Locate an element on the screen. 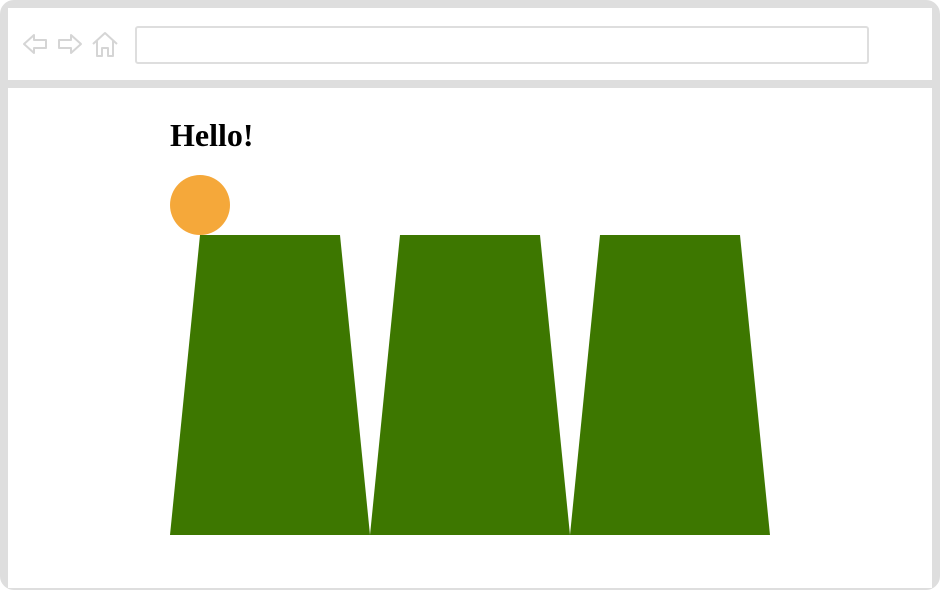 This screenshot has height=590, width=940. home-icon is located at coordinates (105, 44).